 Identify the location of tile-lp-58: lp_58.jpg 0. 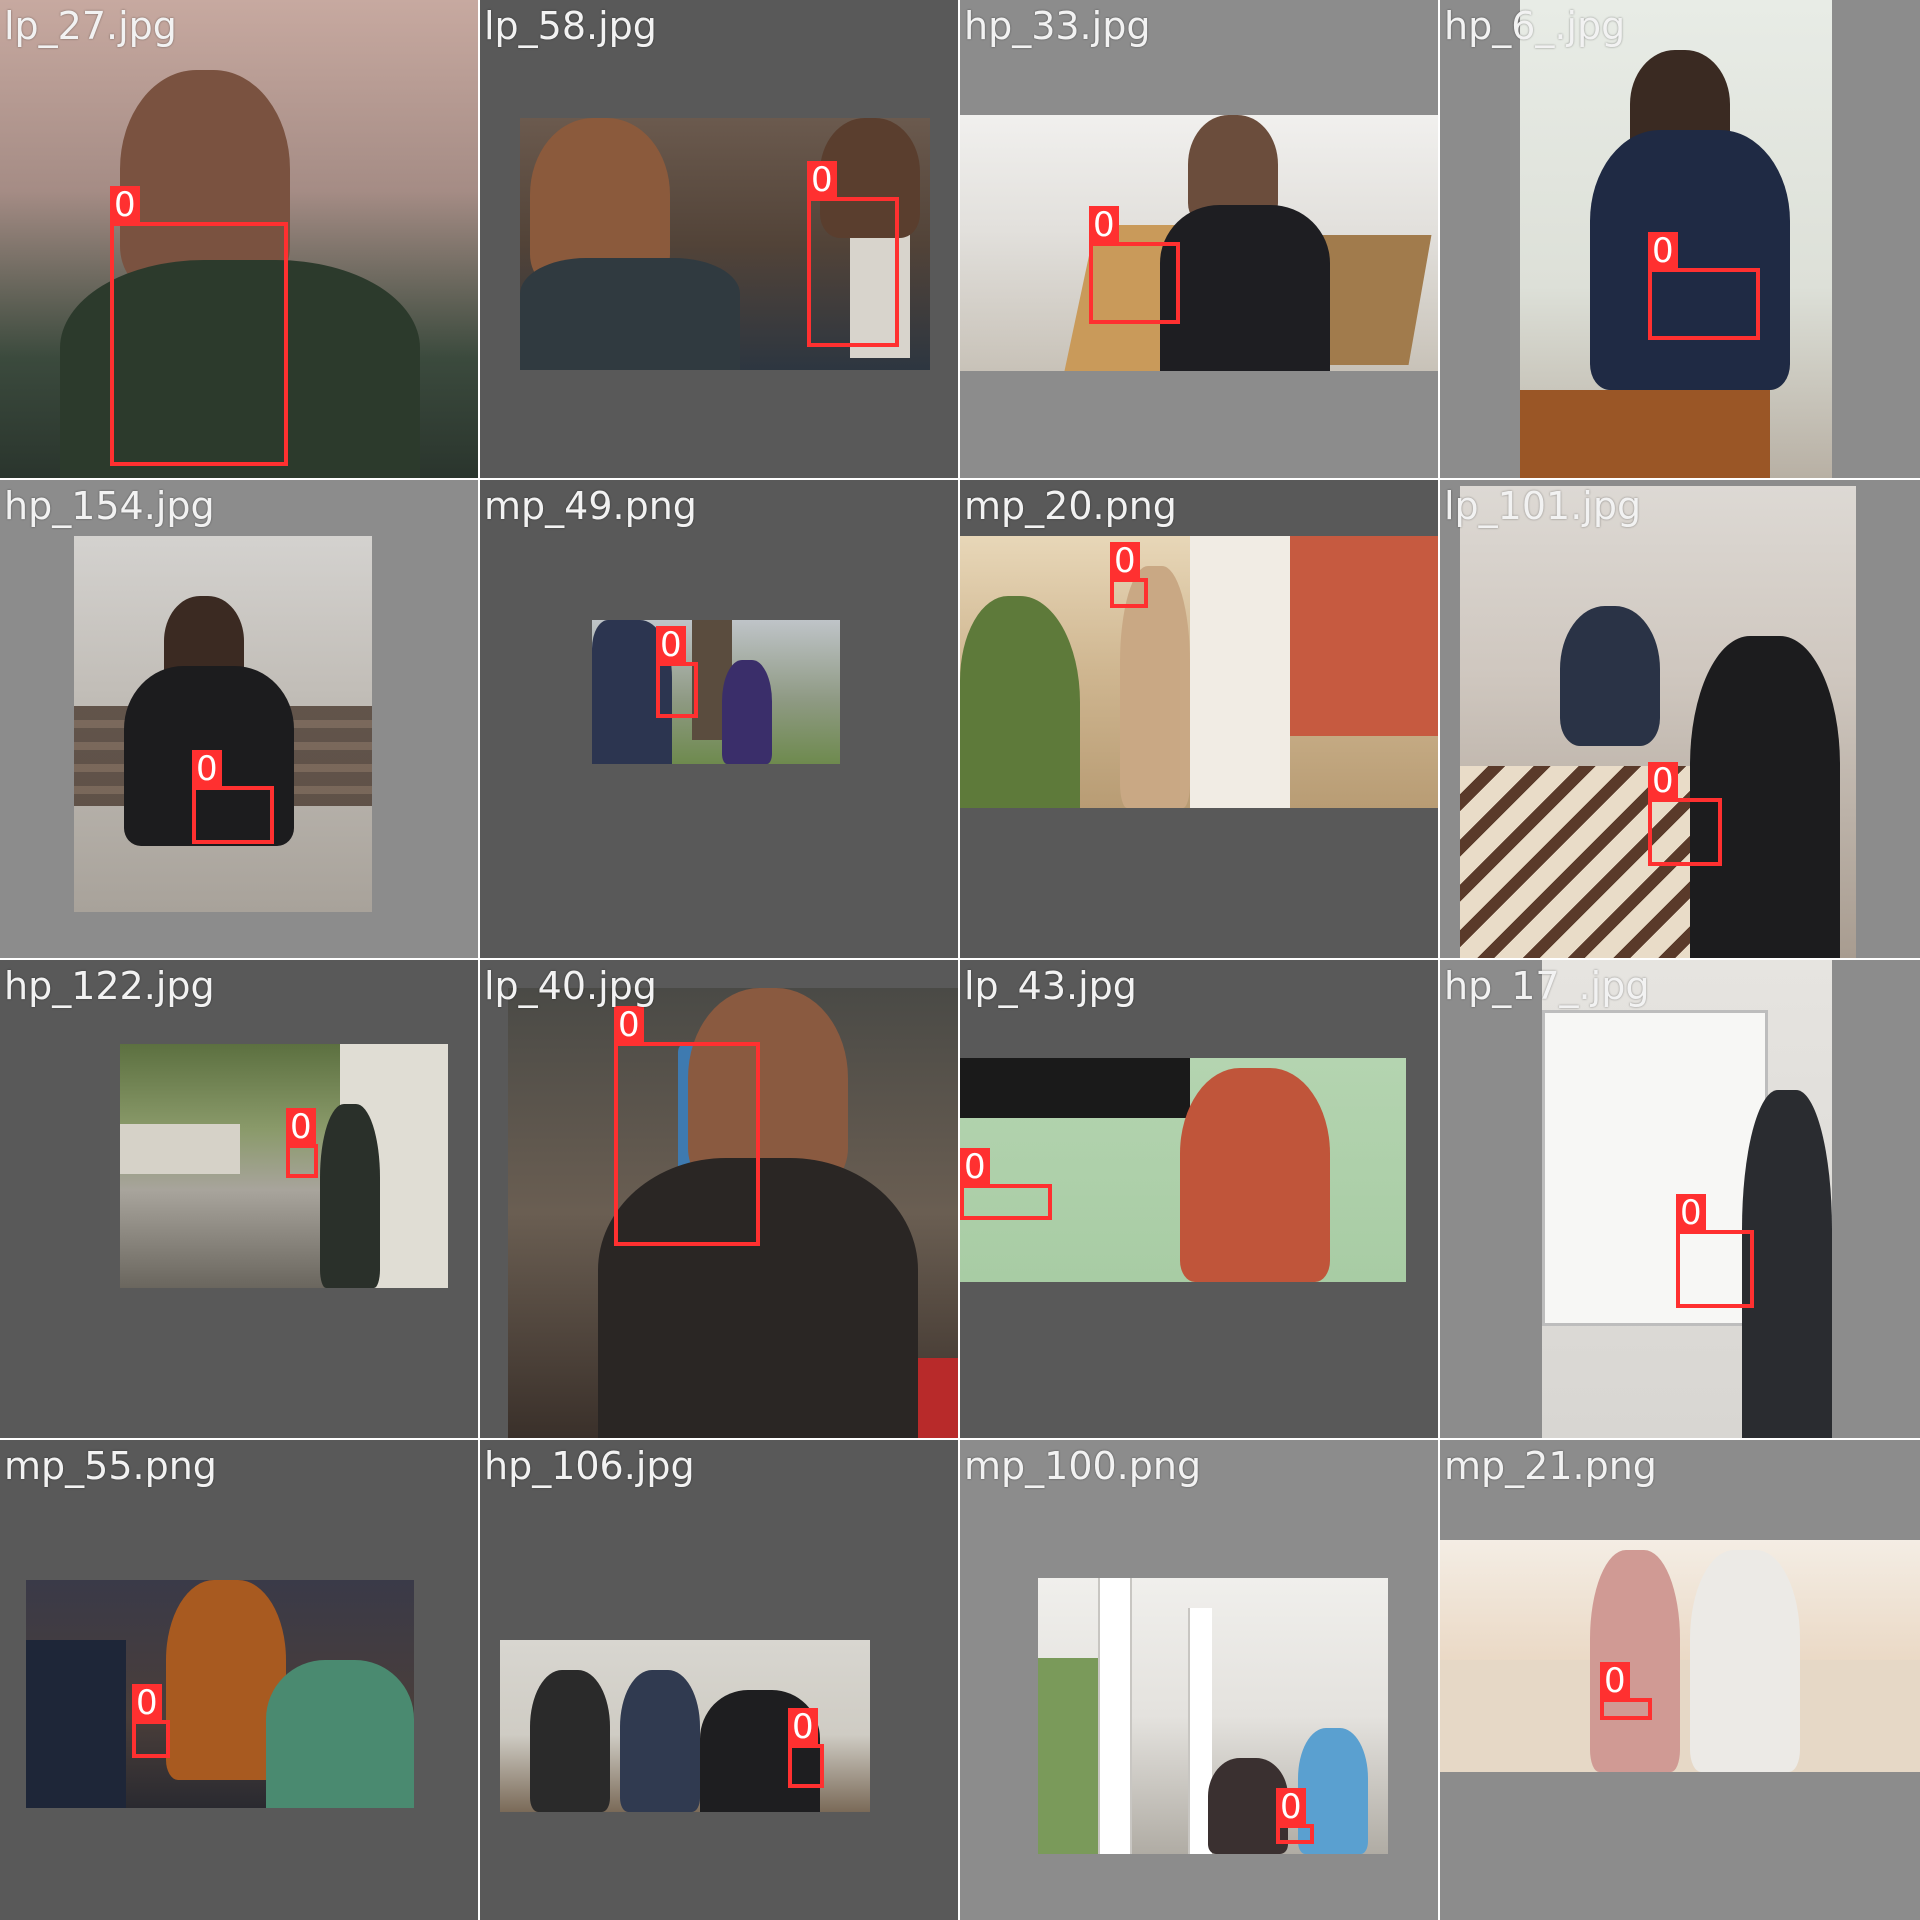
(719, 239).